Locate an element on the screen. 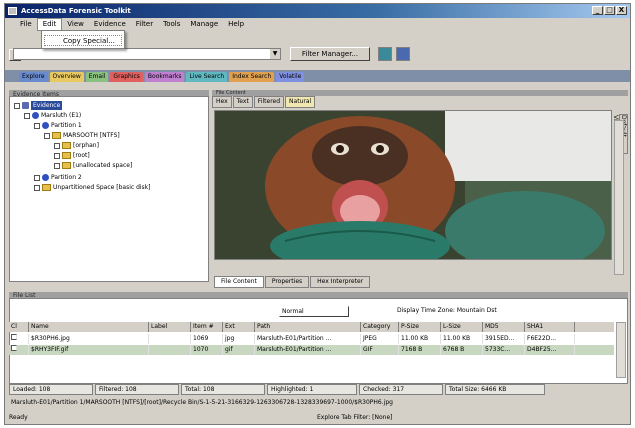 This screenshot has width=635, height=428. col-md5: MD5 is located at coordinates (504, 327).